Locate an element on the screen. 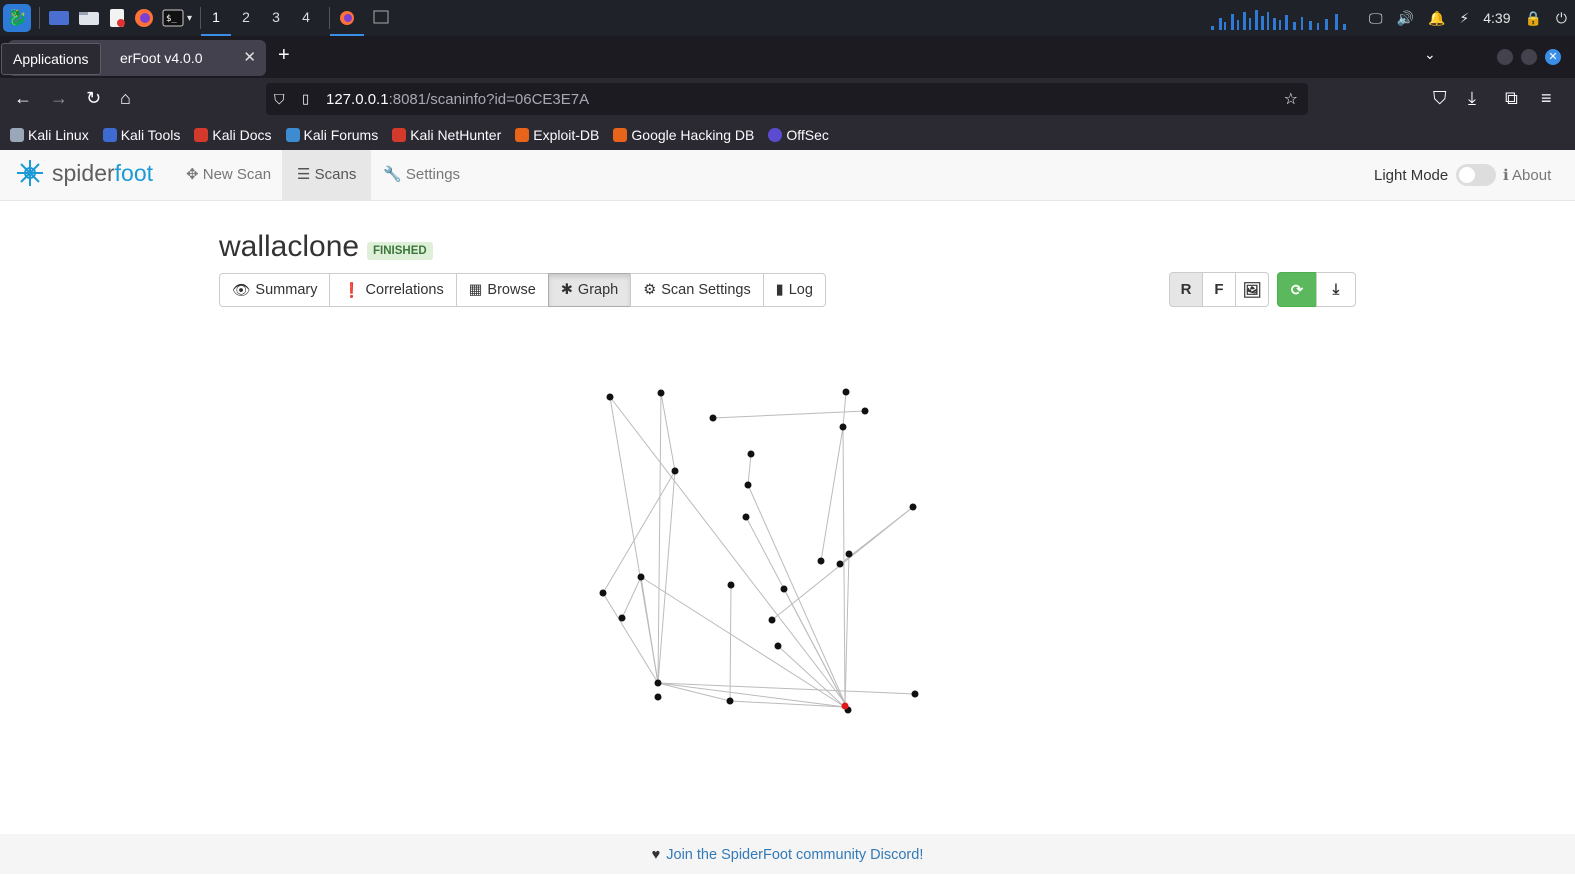  download-button: ⤓ is located at coordinates (1336, 289).